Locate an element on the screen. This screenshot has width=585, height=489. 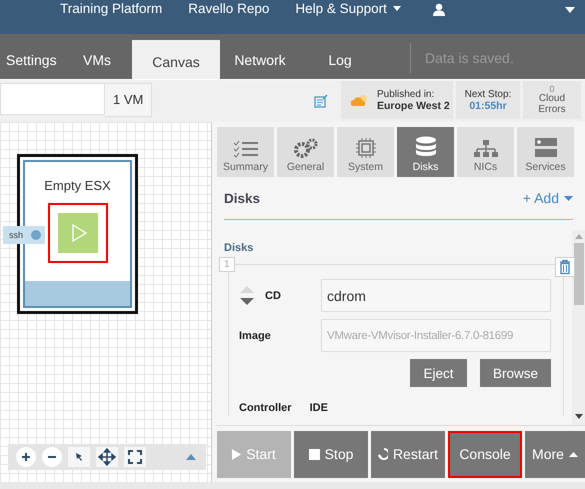
tab: Log is located at coordinates (340, 59).